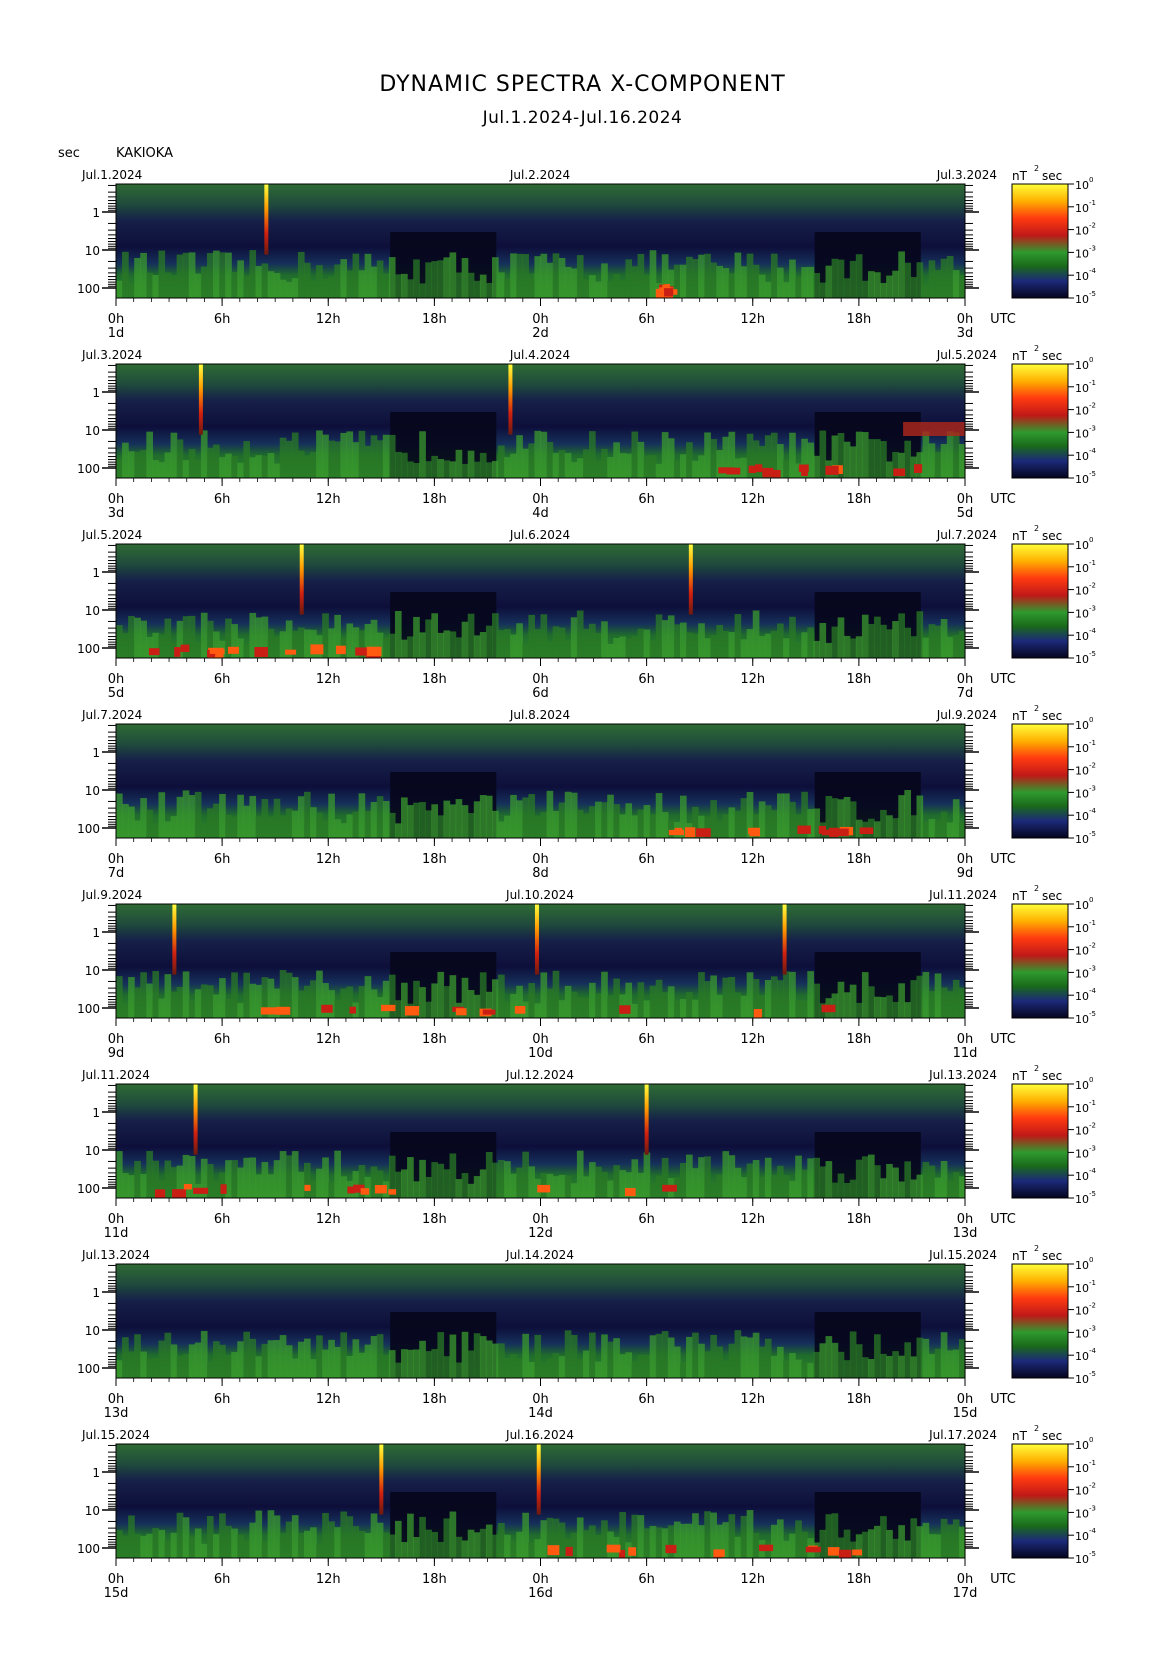 The width and height of the screenshot is (1165, 1679). What do you see at coordinates (1040, 601) in the screenshot?
I see `colorbar` at bounding box center [1040, 601].